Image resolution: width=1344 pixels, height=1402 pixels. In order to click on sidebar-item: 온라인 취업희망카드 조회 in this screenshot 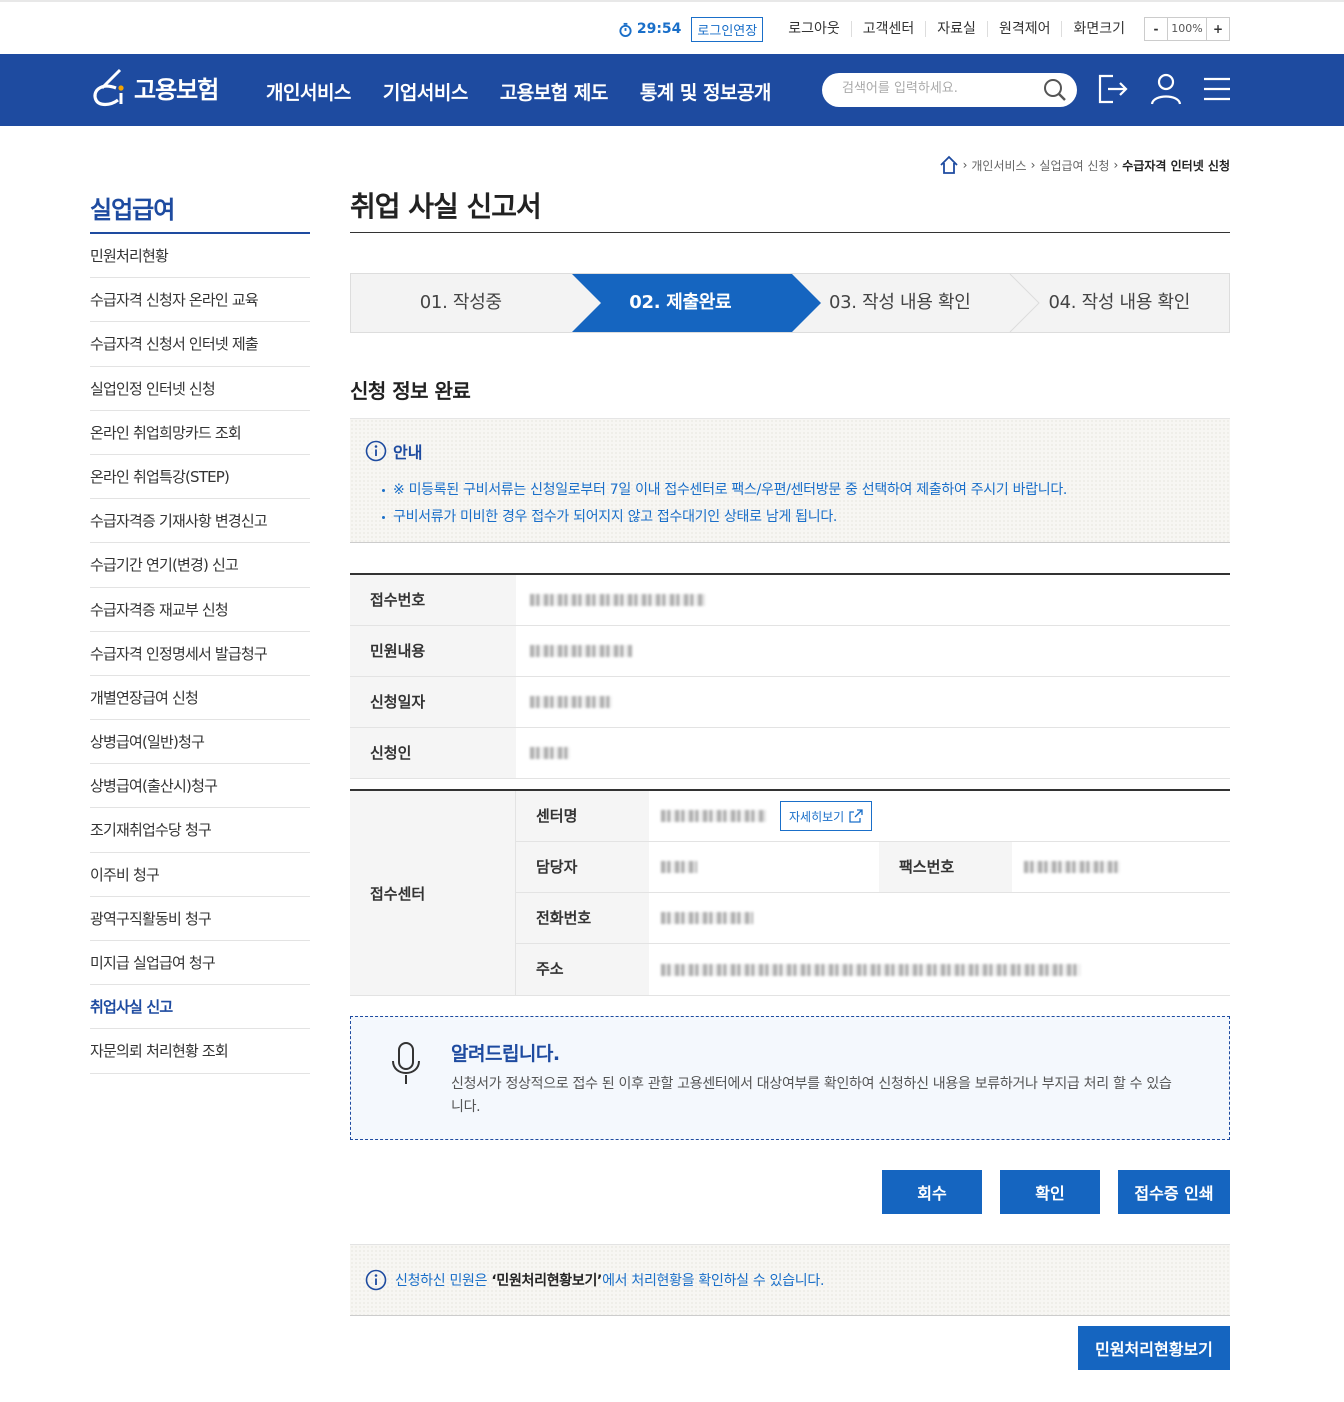, I will do `click(200, 433)`.